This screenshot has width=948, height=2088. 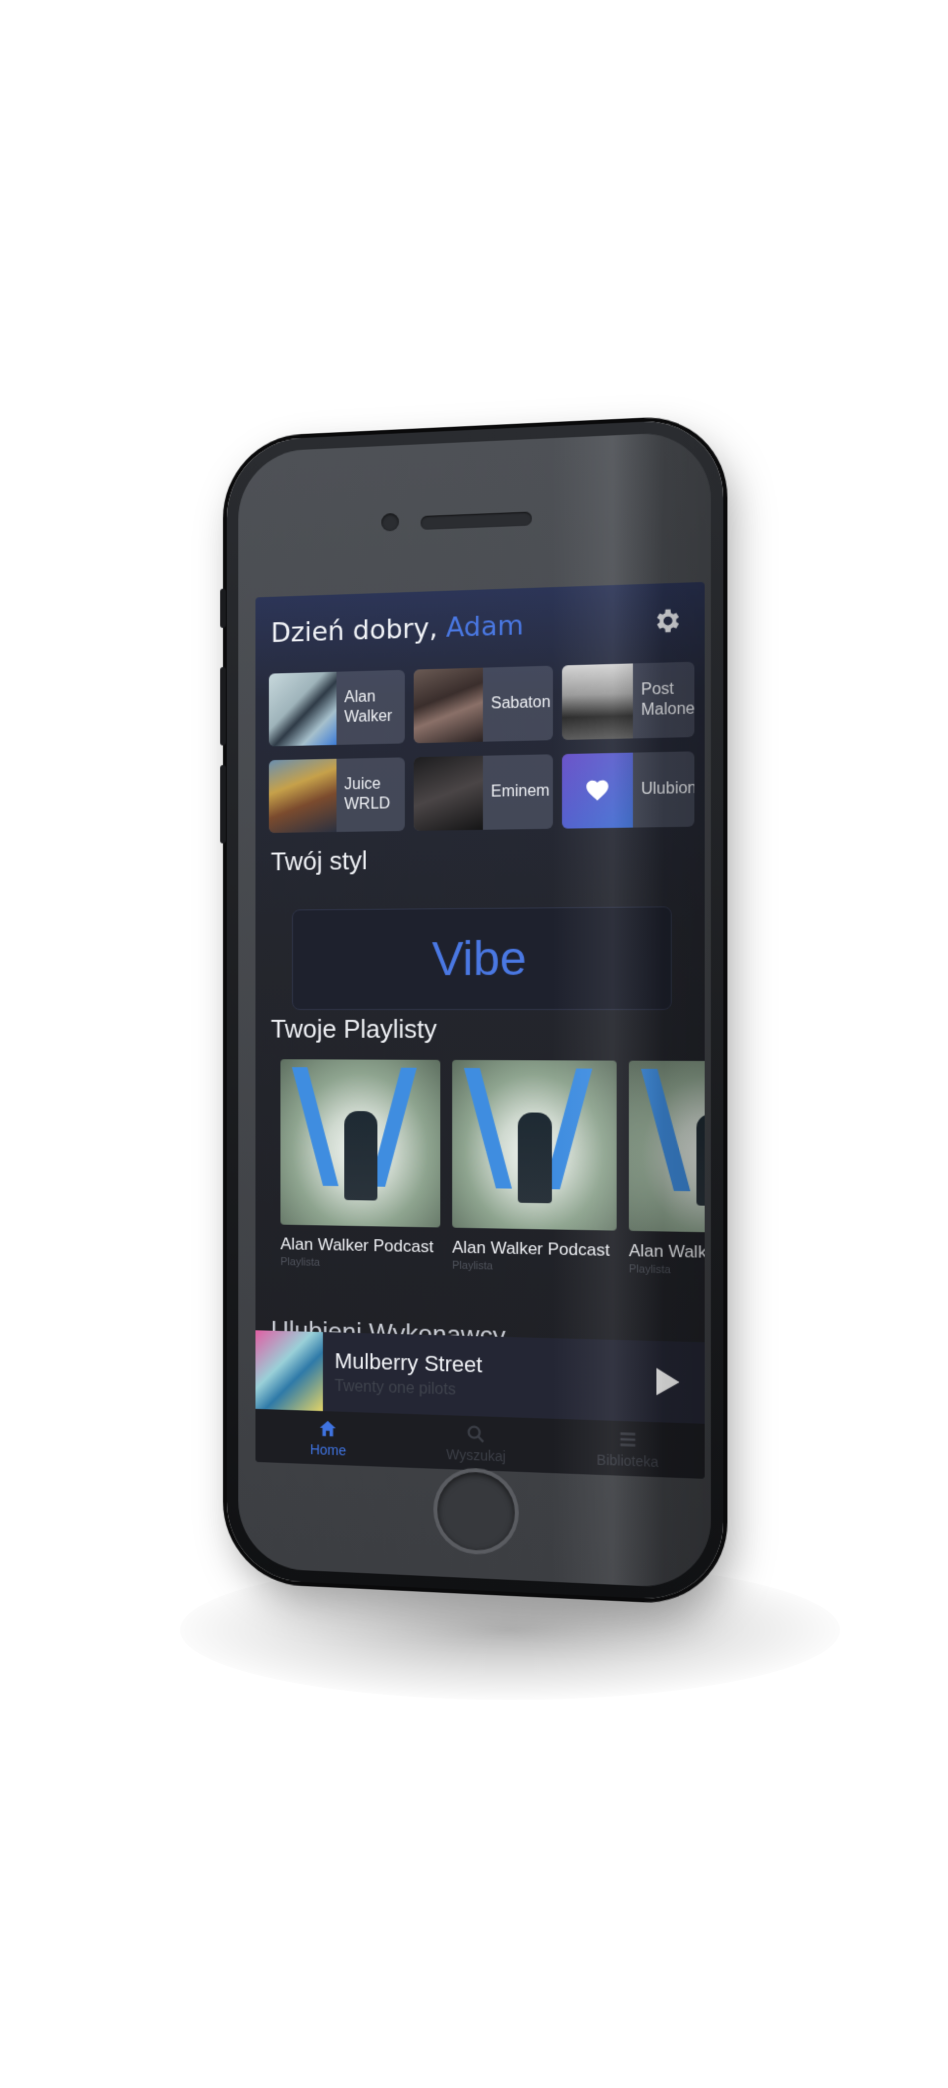 What do you see at coordinates (368, 707) in the screenshot?
I see `shortcut-label: Alan Walker` at bounding box center [368, 707].